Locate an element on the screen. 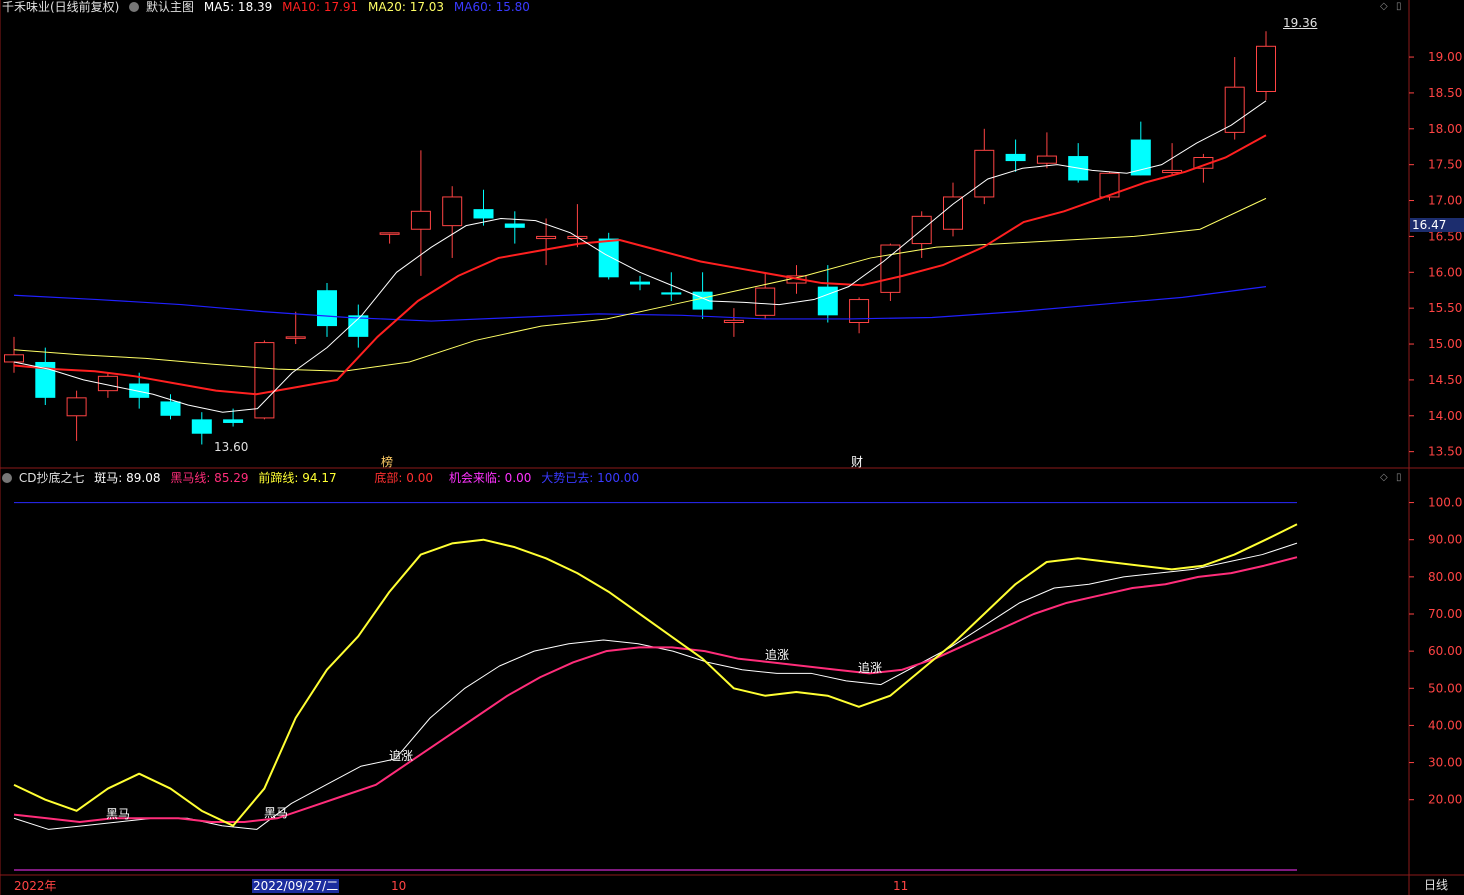  price-tick-label: 19.00 is located at coordinates (1445, 57).